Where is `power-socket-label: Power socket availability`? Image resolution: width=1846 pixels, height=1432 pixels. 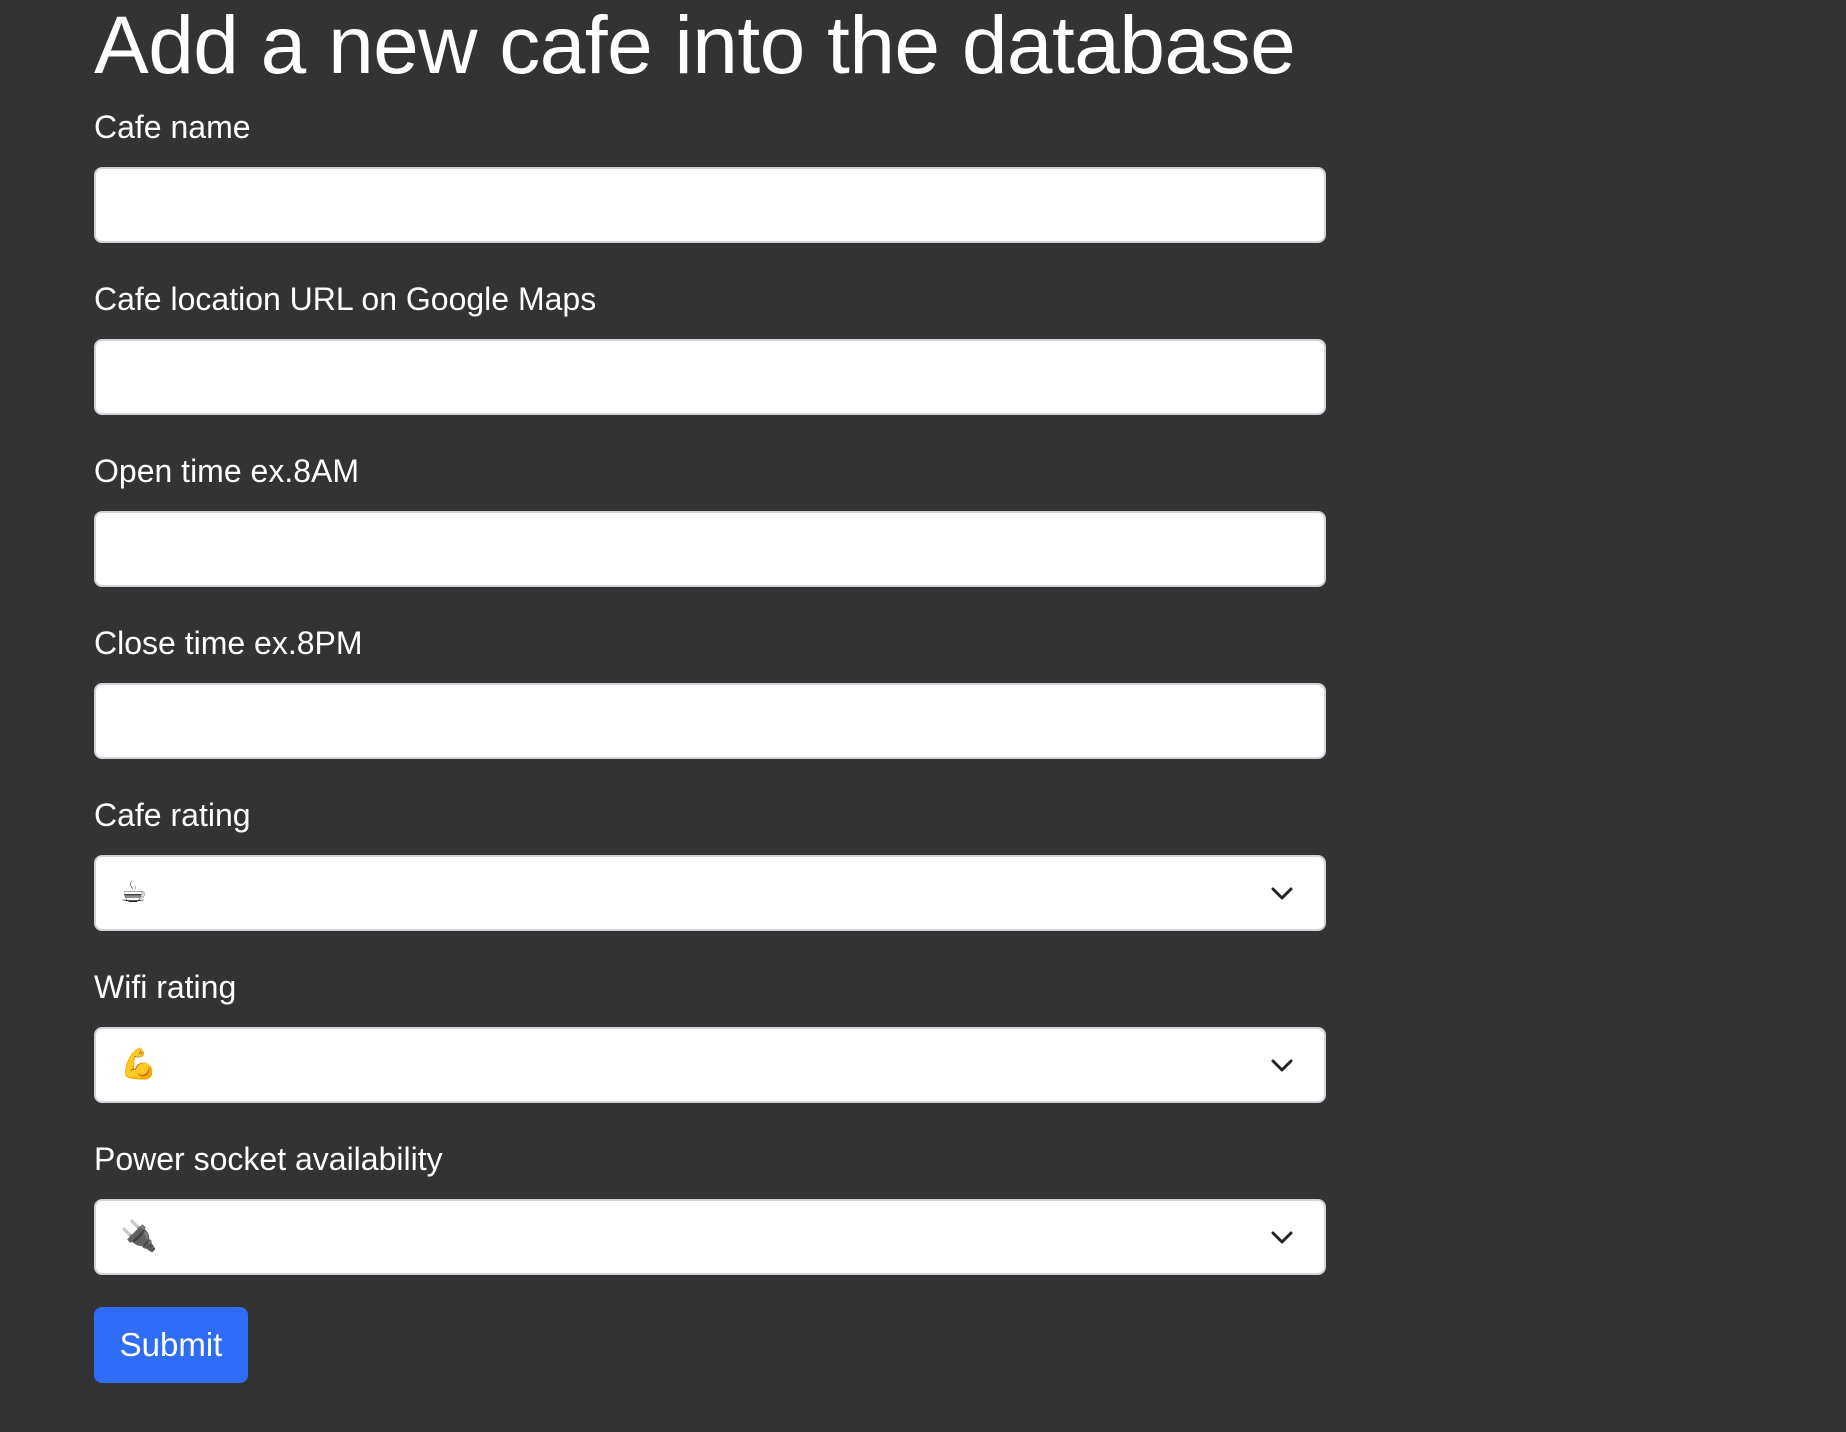
power-socket-label: Power socket availability is located at coordinates (268, 1159).